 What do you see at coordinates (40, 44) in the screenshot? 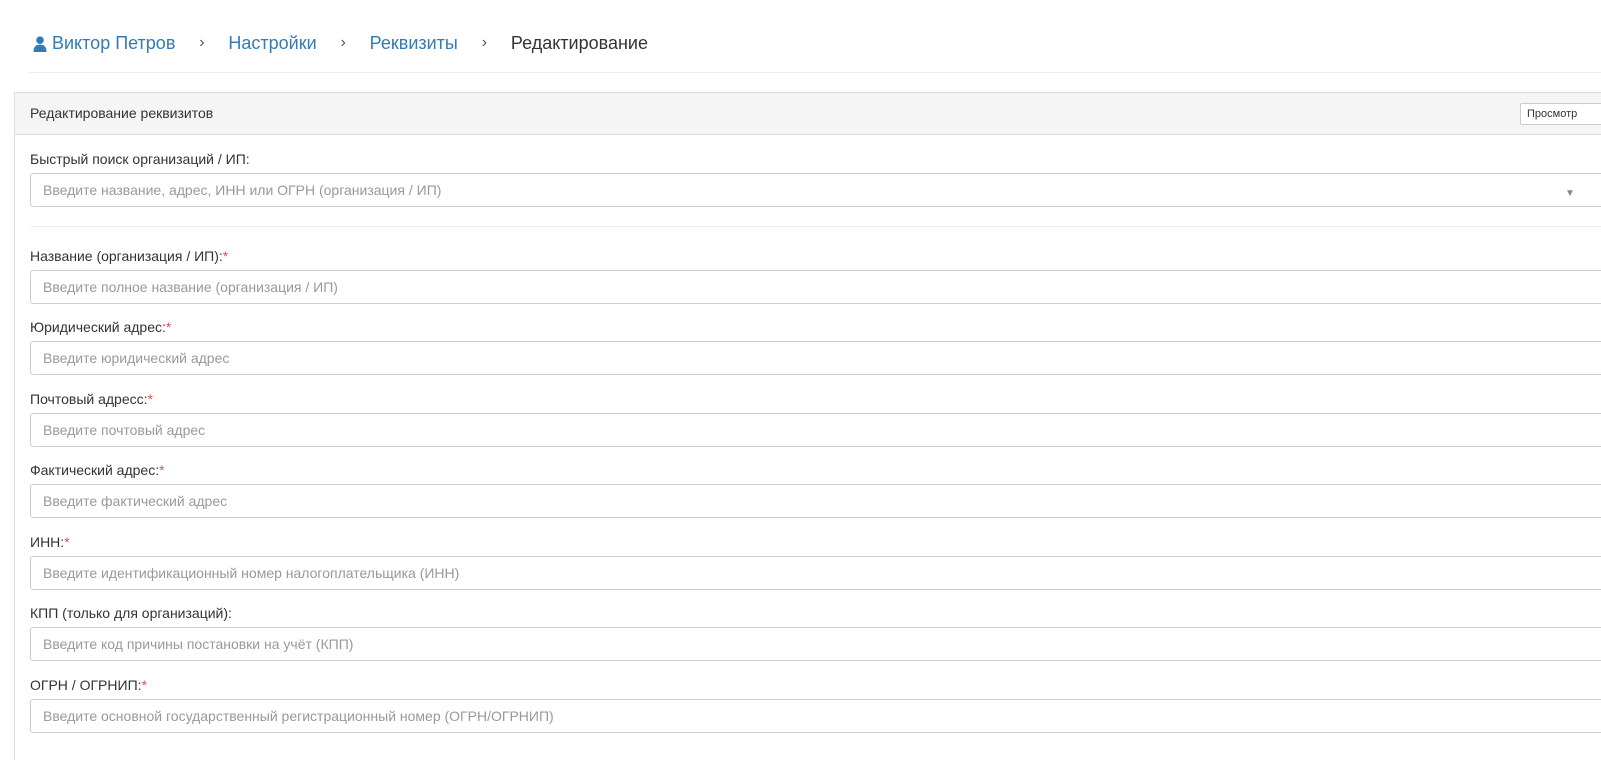
I see `user-icon` at bounding box center [40, 44].